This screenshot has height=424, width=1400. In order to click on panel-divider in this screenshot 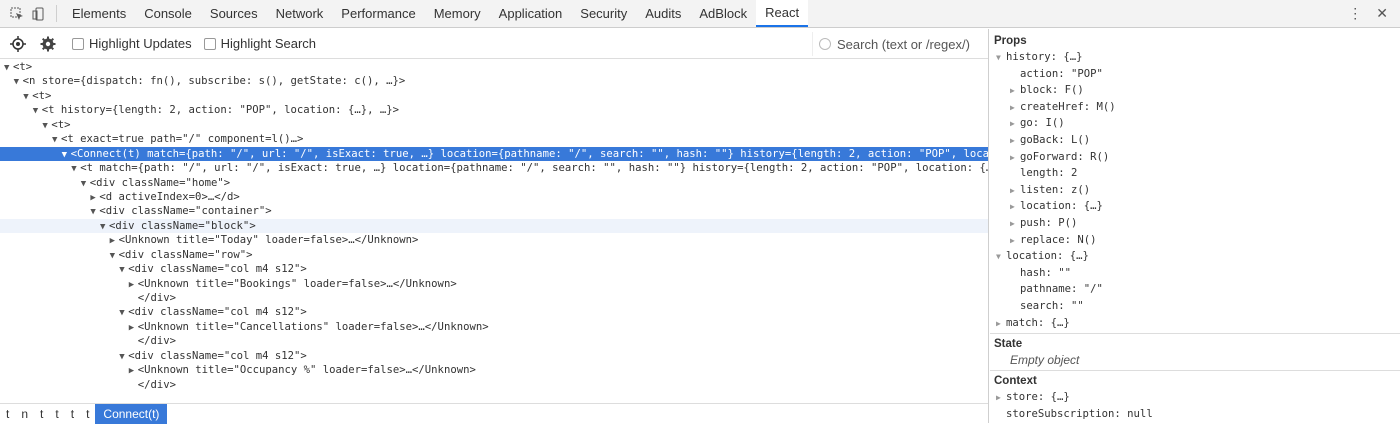, I will do `click(988, 226)`.